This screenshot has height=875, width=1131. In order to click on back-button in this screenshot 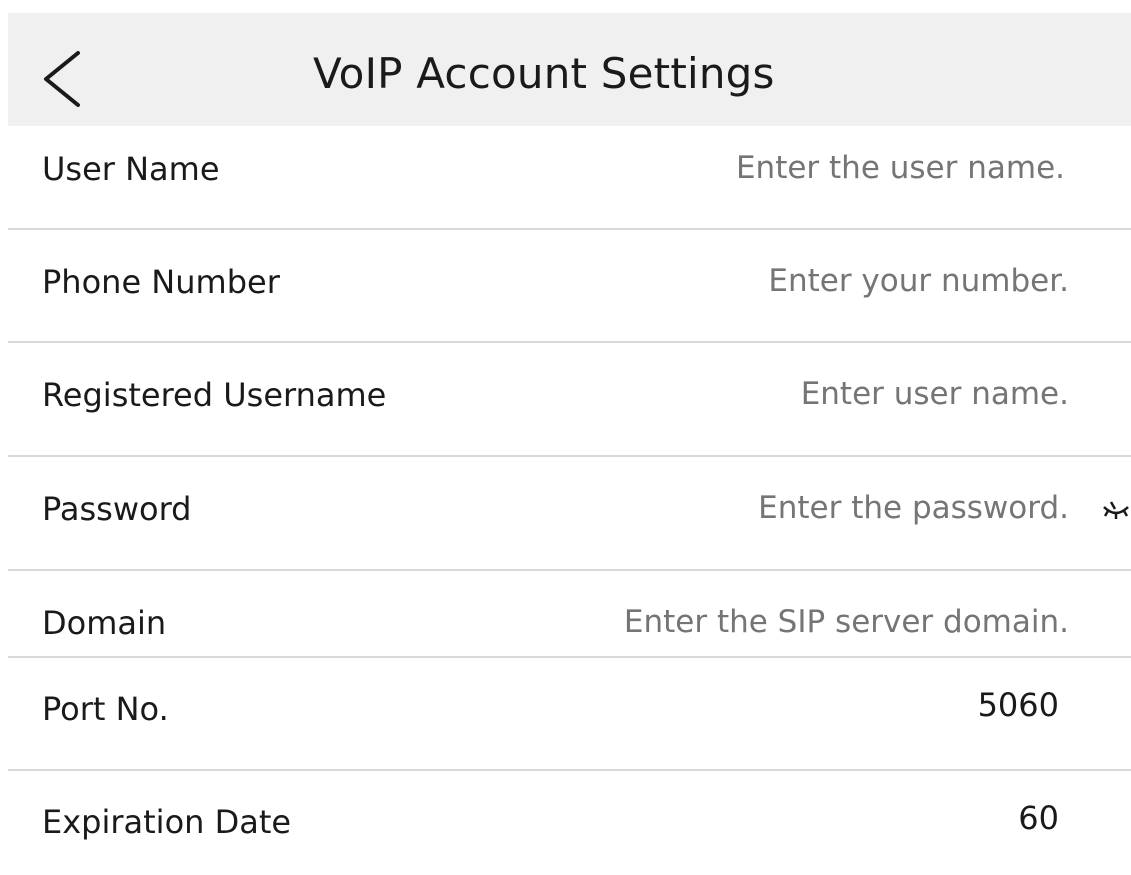, I will do `click(63, 78)`.